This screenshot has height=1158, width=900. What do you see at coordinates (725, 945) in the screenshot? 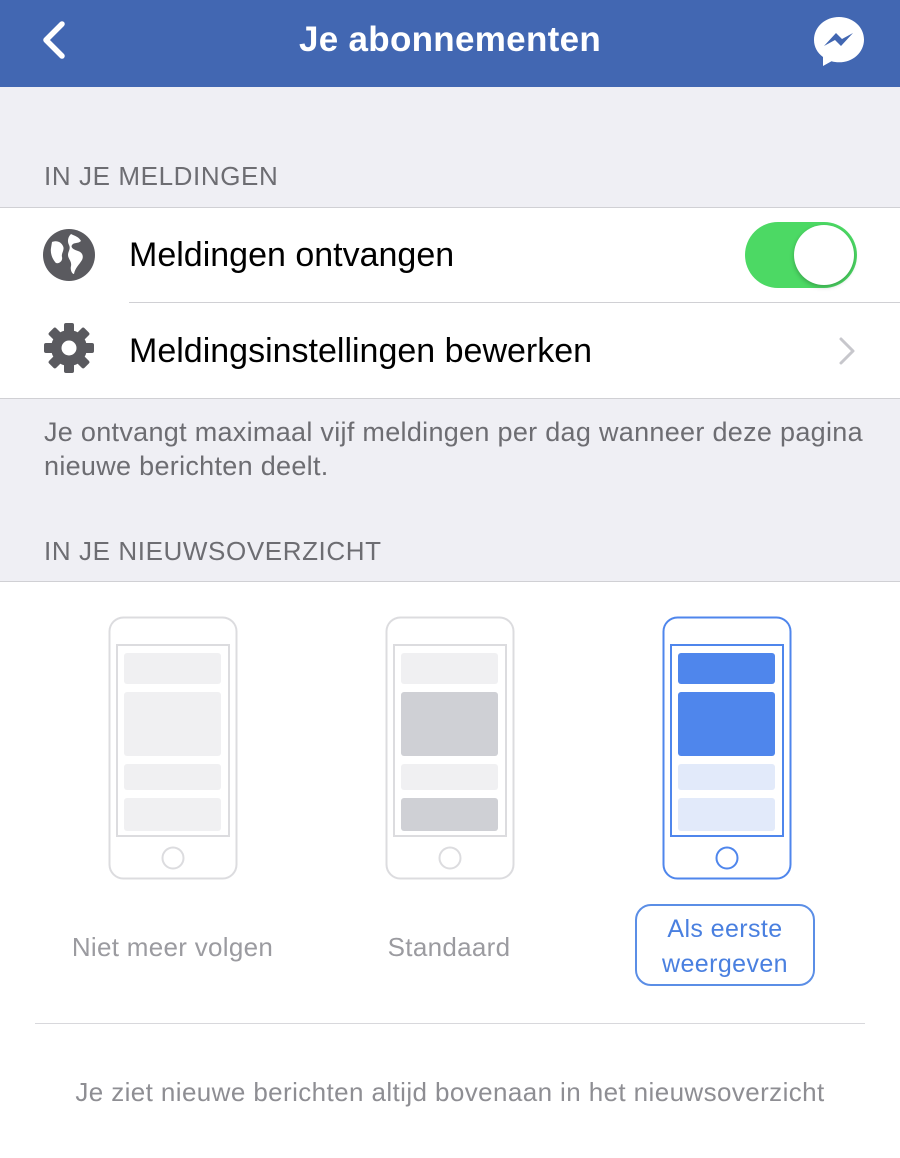
I see `see-first-option-label: Als eerste weergeven` at bounding box center [725, 945].